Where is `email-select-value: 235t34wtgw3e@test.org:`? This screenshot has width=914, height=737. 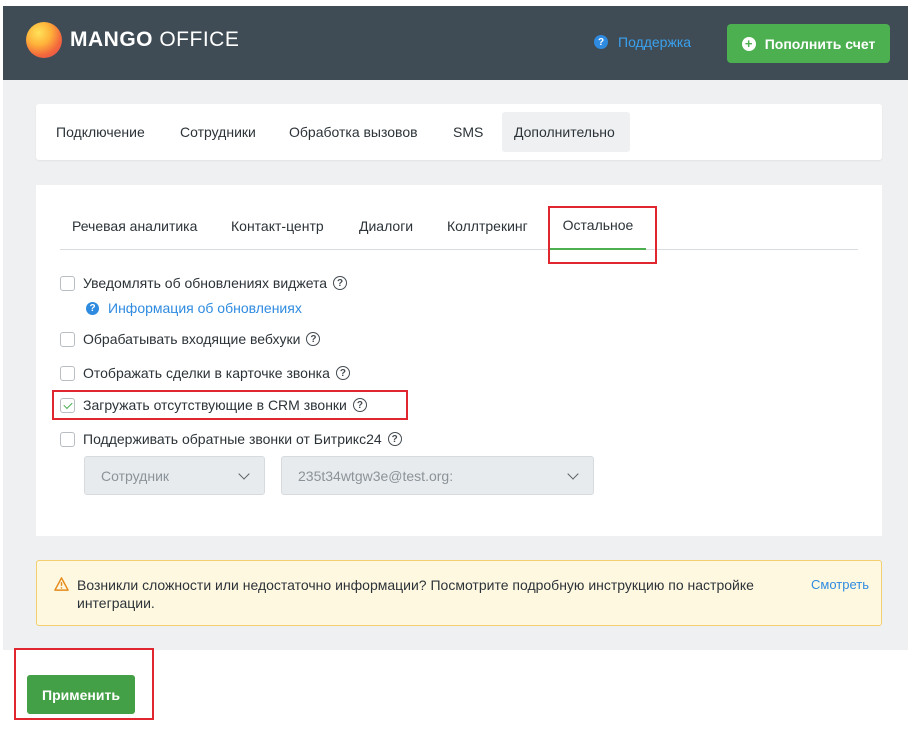 email-select-value: 235t34wtgw3e@test.org: is located at coordinates (376, 475).